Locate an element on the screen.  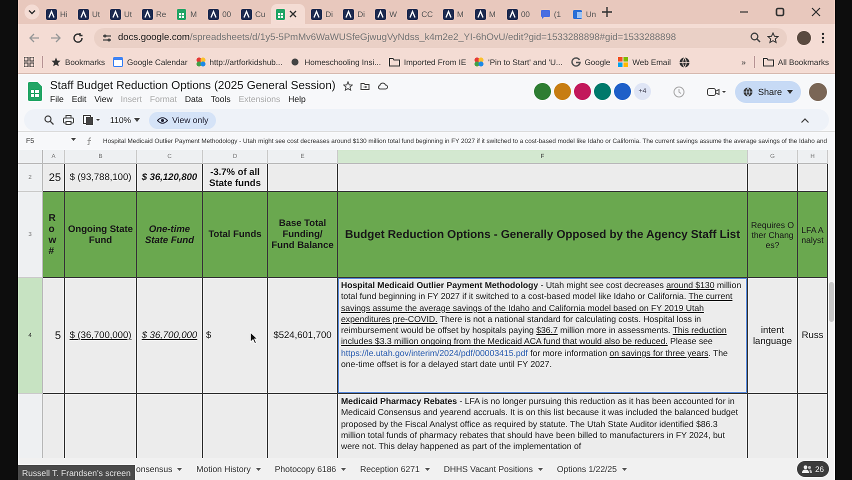
menu-item: File is located at coordinates (57, 99).